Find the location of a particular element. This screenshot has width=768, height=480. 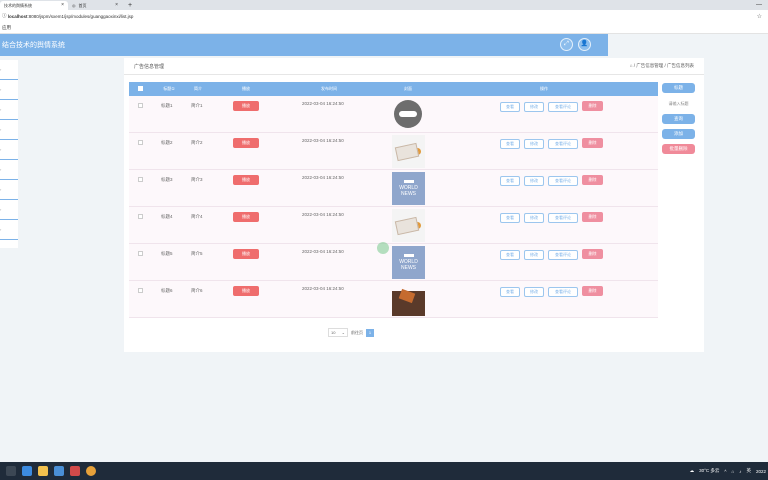

row-title: 标题1 is located at coordinates (167, 105).